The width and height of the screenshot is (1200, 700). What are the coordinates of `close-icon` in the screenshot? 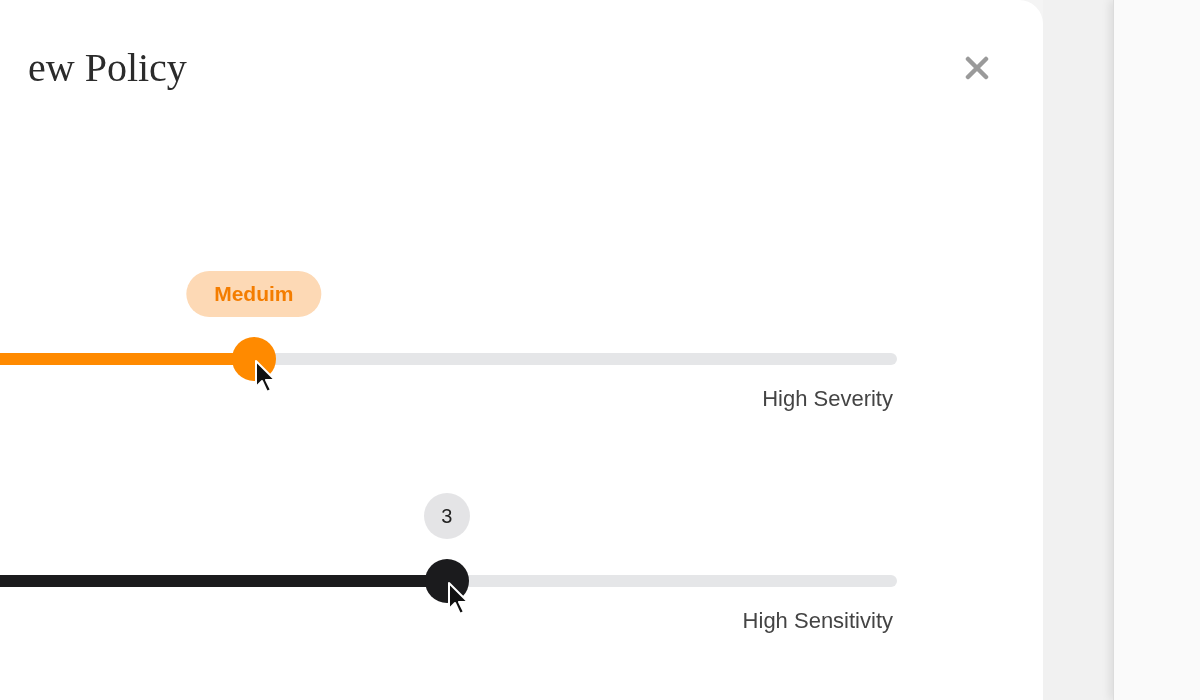 It's located at (977, 68).